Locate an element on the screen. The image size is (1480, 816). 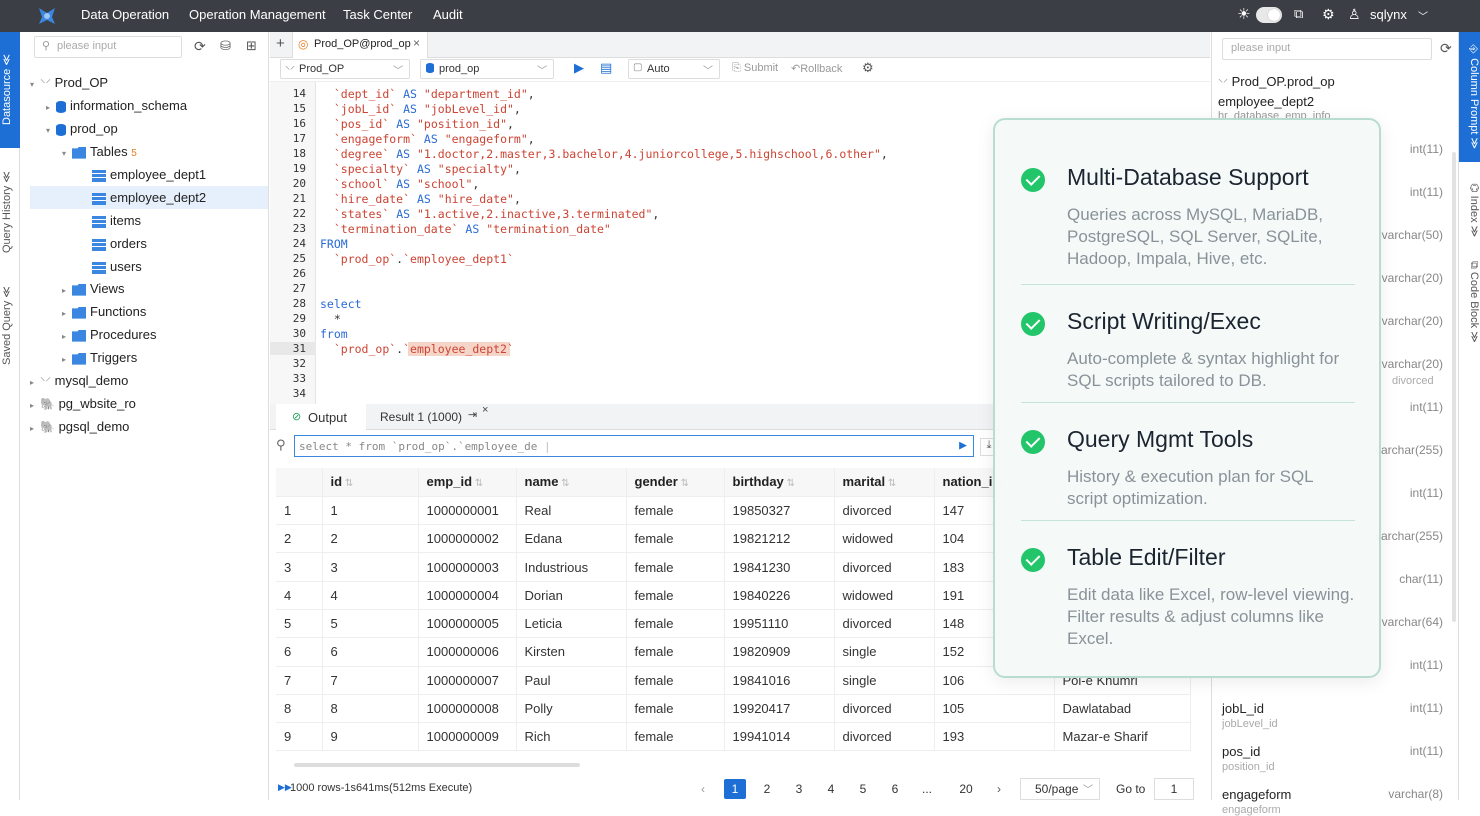
page-button: 3 is located at coordinates (799, 789).